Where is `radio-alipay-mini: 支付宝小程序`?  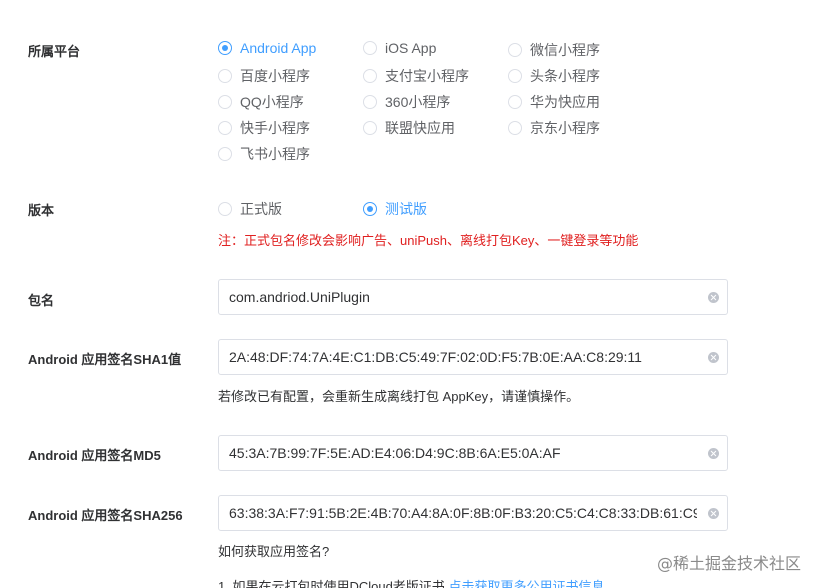
radio-alipay-mini: 支付宝小程序 is located at coordinates (416, 76).